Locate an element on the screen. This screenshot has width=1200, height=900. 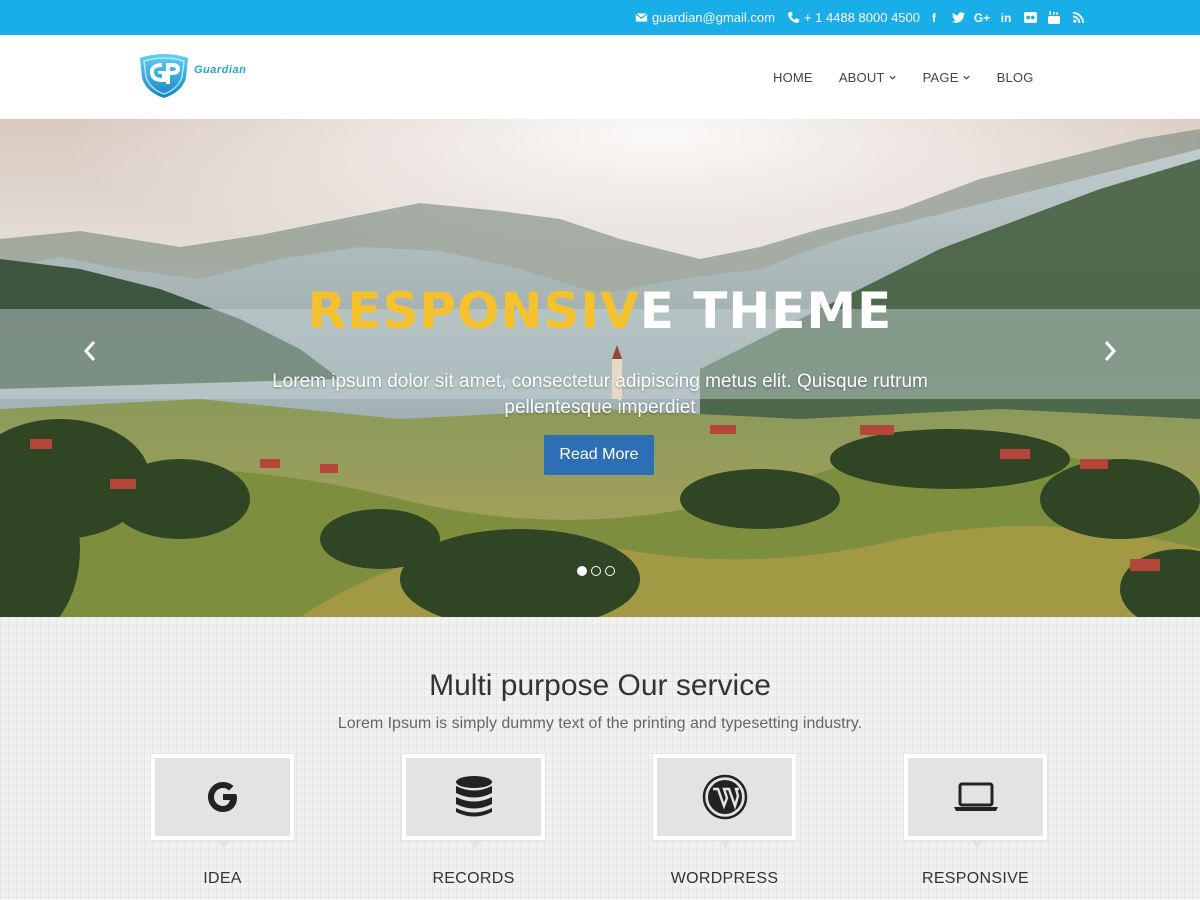
site-logo: Guardian is located at coordinates (203, 76).